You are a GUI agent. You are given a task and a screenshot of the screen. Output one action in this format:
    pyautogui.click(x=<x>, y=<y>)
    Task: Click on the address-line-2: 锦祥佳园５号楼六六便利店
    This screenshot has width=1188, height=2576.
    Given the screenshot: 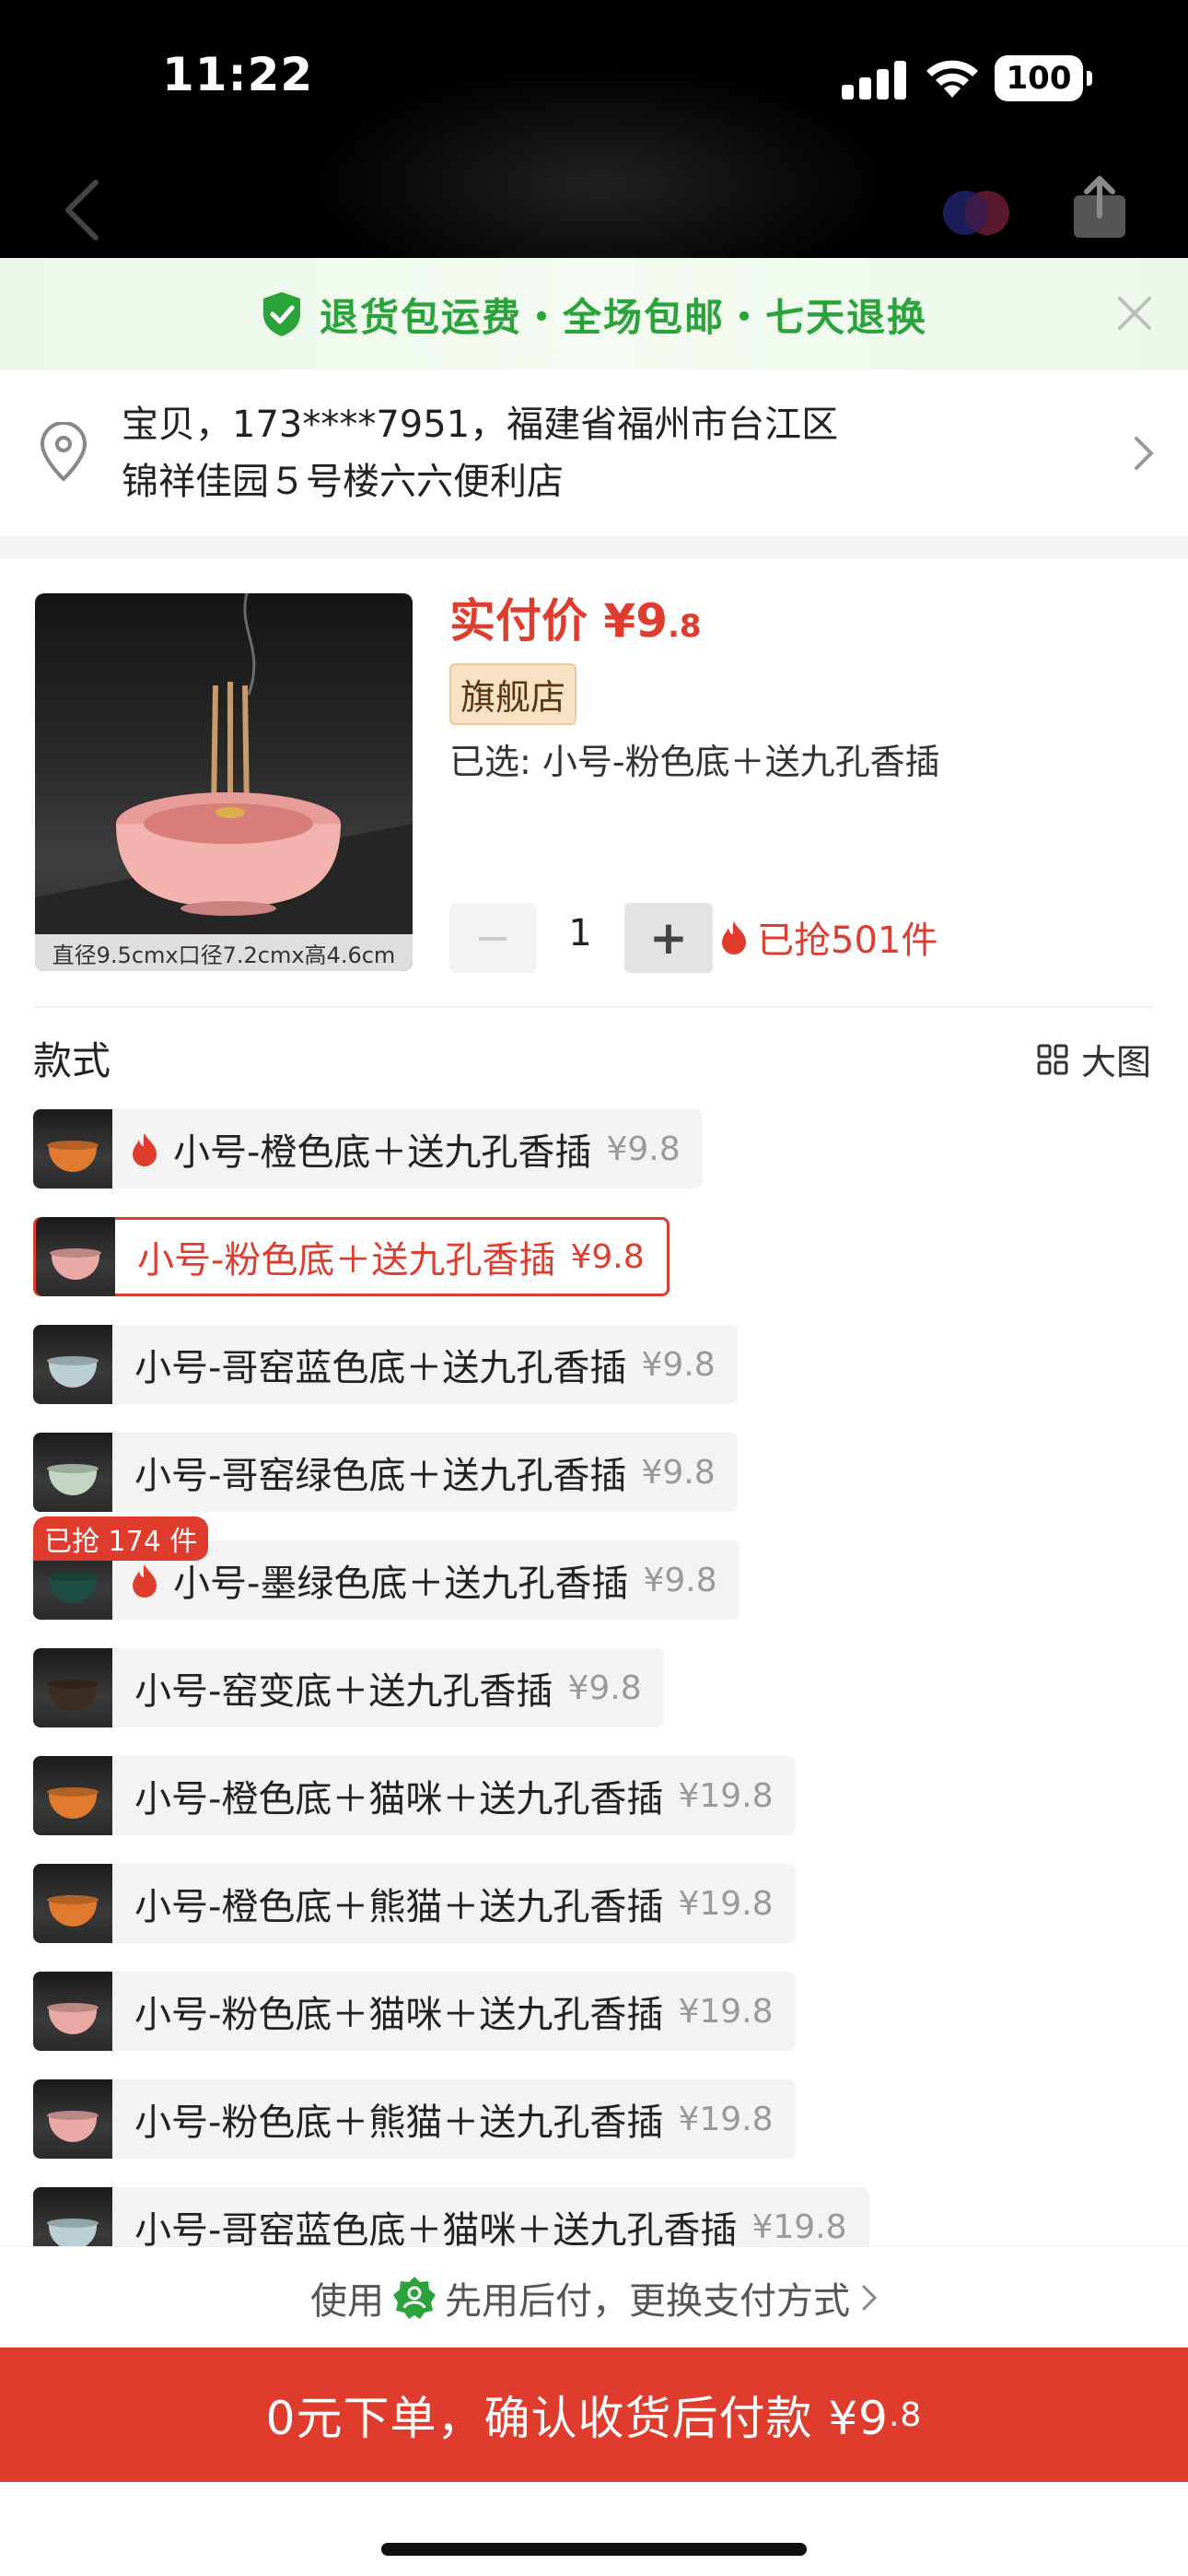 What is the action you would take?
    pyautogui.click(x=343, y=482)
    